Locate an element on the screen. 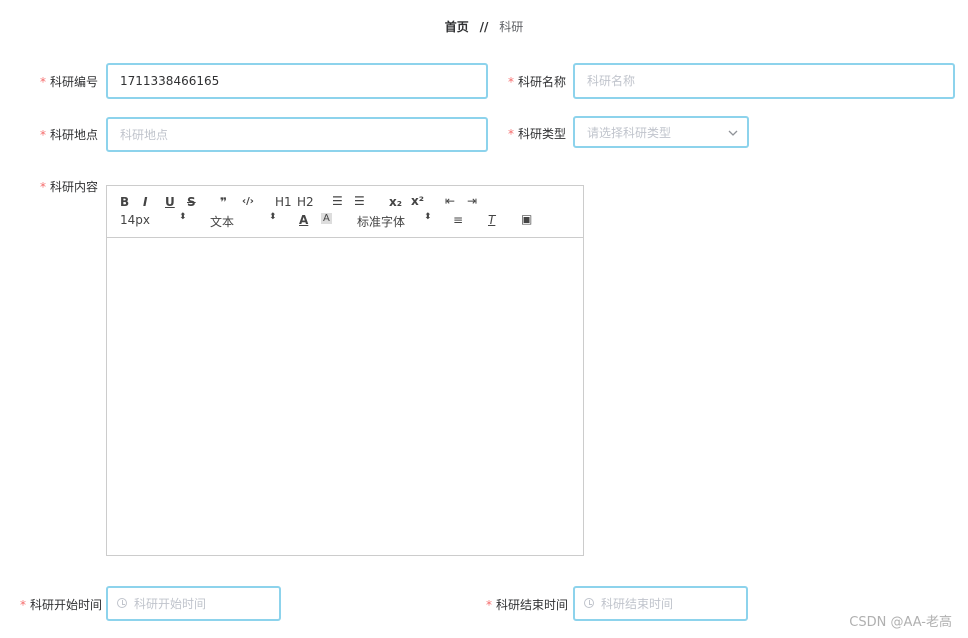  watermark: CSDN @AA-老高 is located at coordinates (900, 622).